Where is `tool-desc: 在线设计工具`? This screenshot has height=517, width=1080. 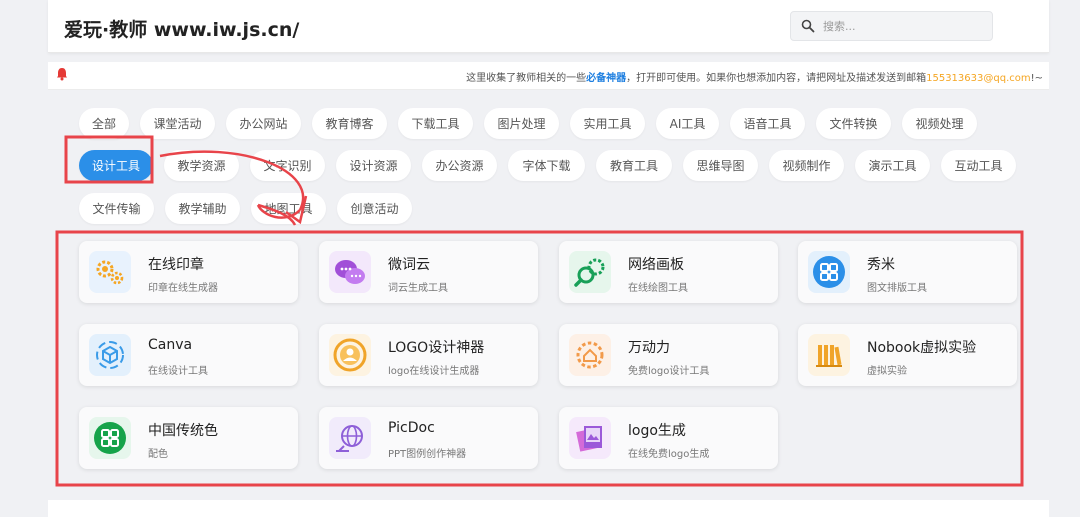
tool-desc: 在线设计工具 is located at coordinates (178, 371).